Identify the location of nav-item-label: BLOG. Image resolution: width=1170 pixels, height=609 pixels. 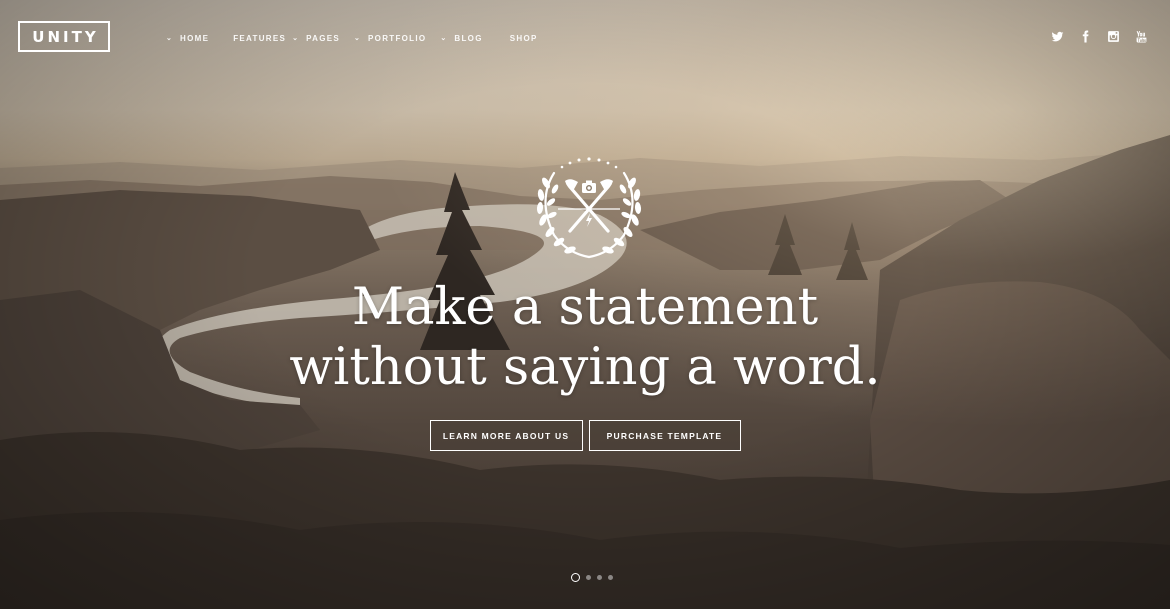
(468, 38).